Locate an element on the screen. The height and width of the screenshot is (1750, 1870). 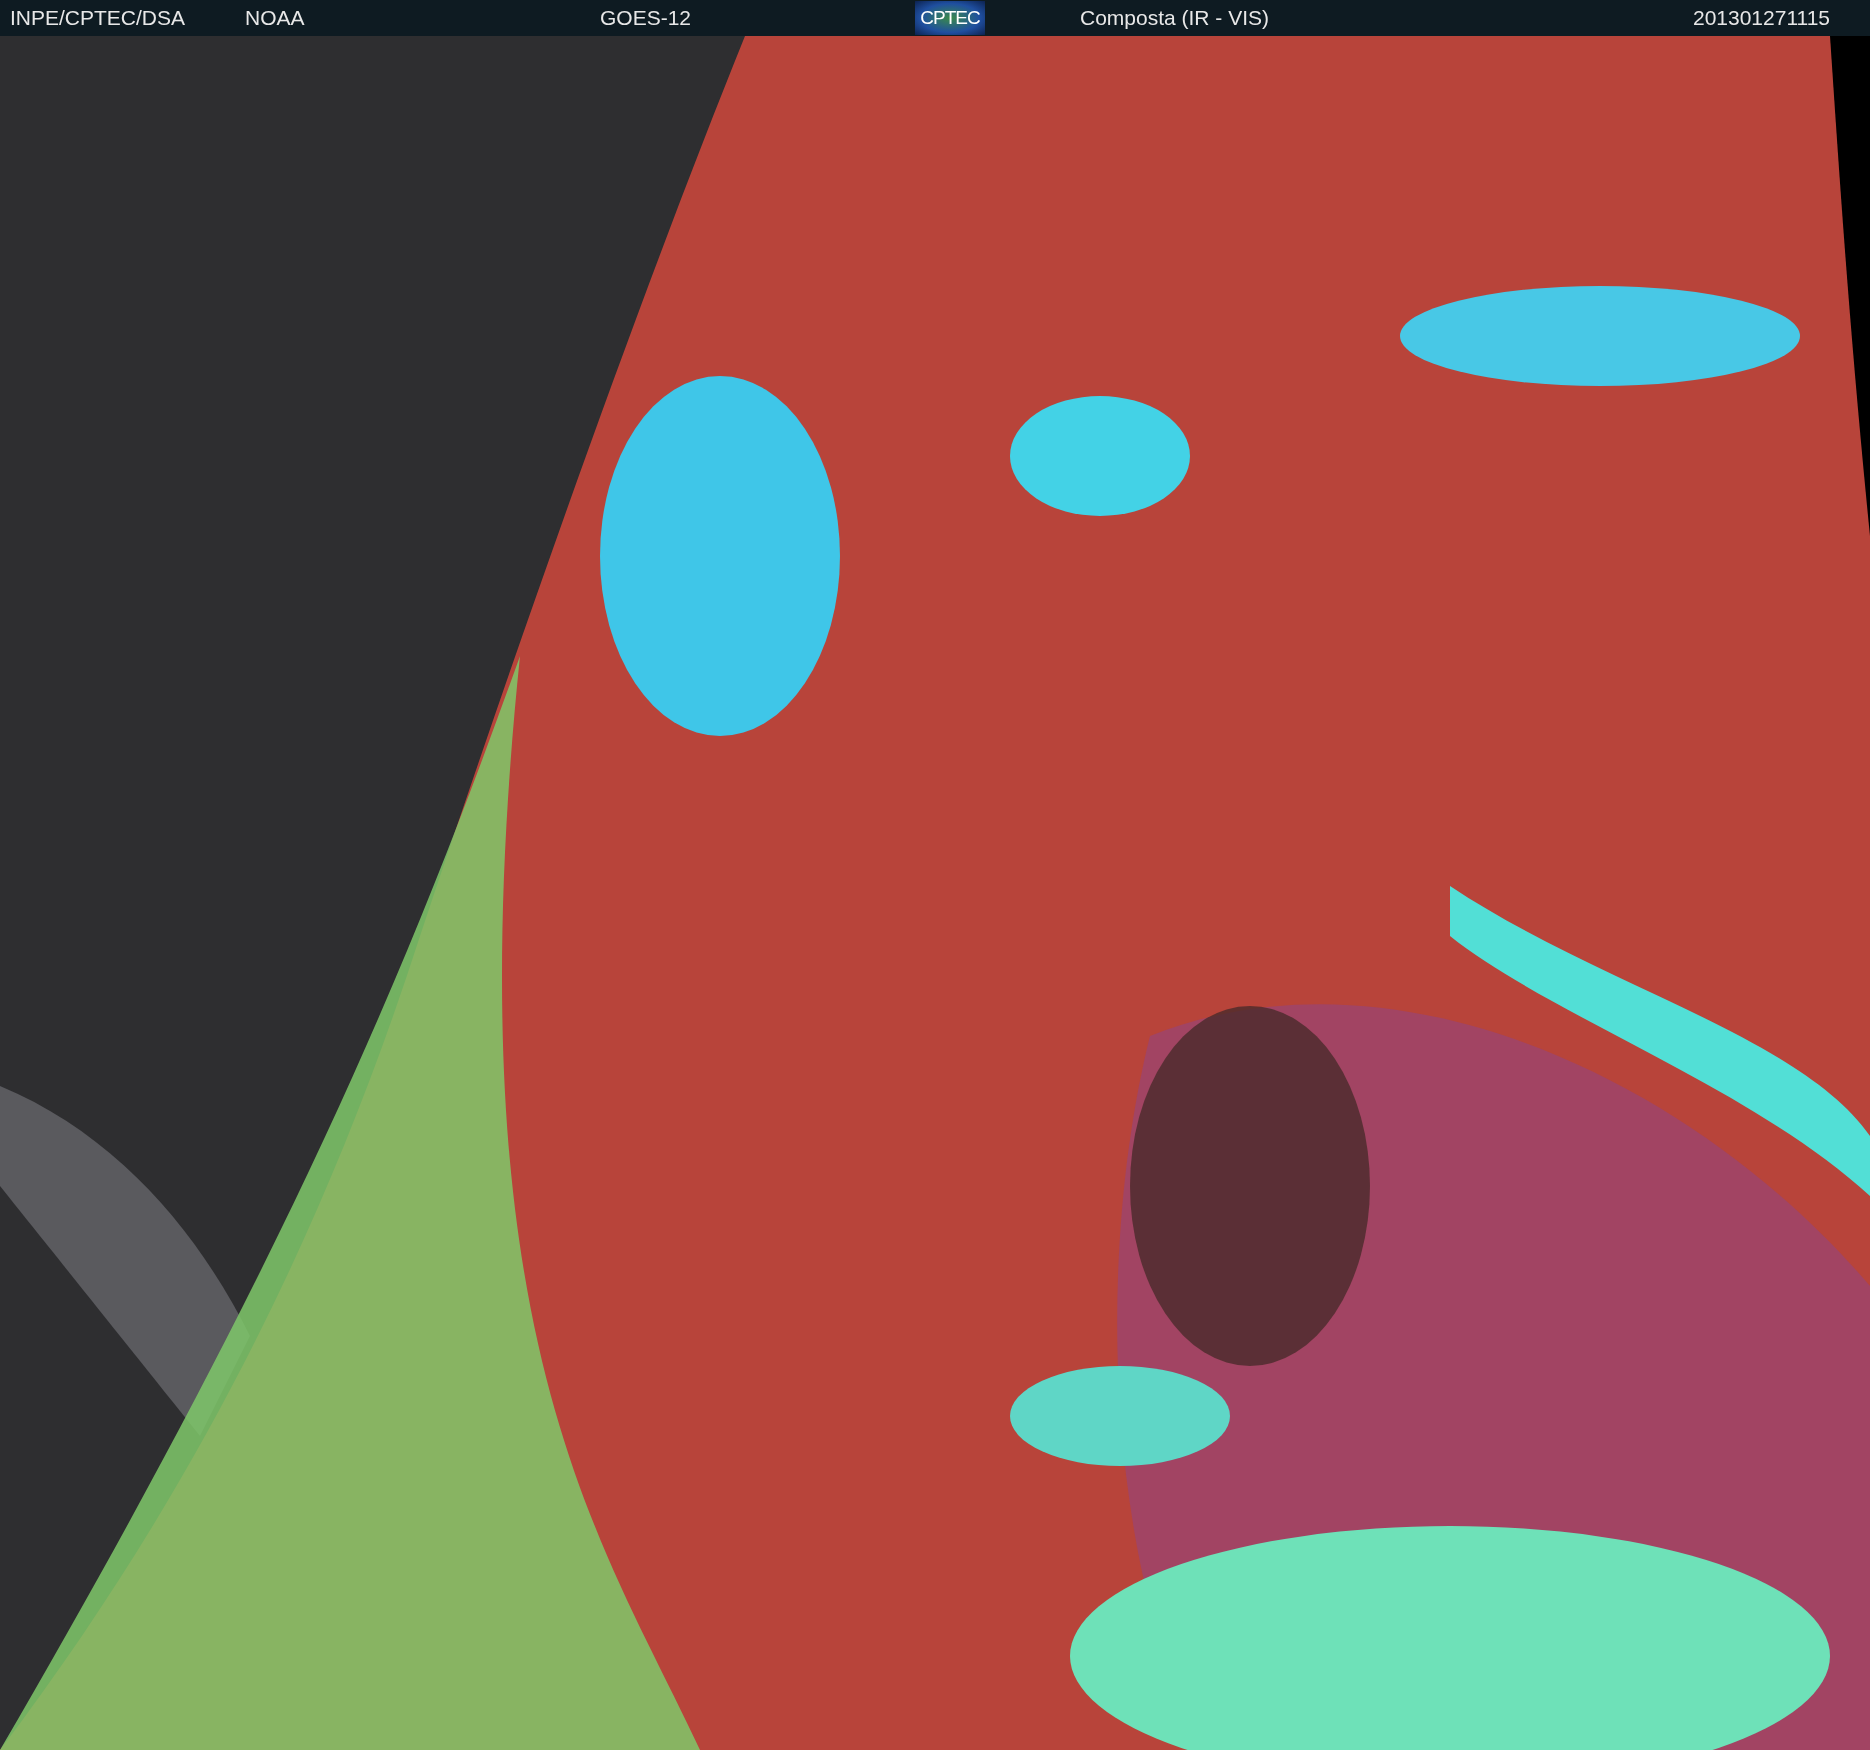
product-label: Composta (IR - VIS) is located at coordinates (1175, 18).